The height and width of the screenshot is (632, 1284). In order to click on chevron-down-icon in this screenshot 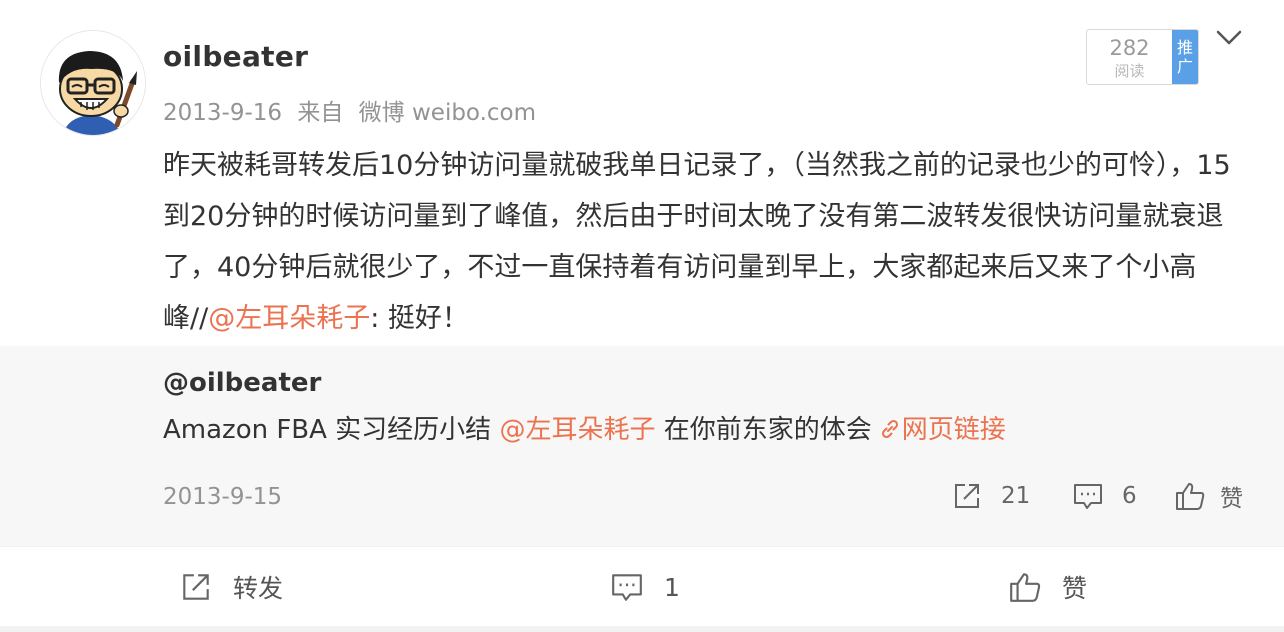, I will do `click(1229, 38)`.